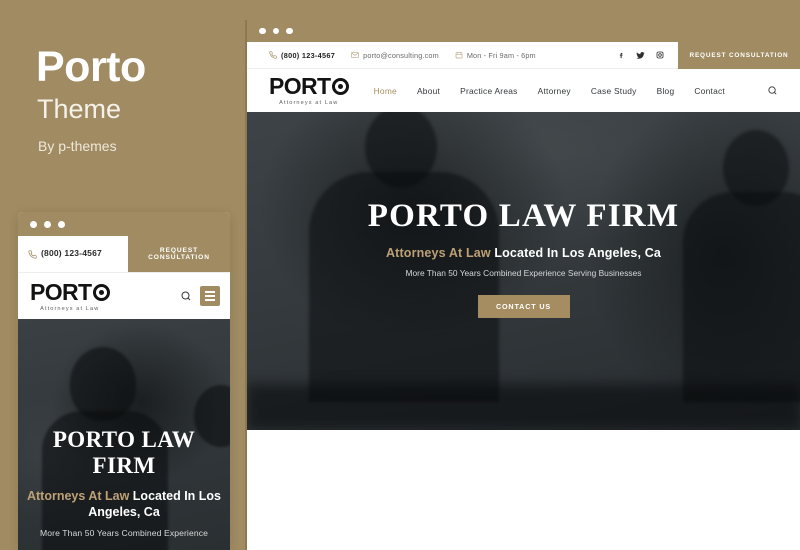 The image size is (800, 550). What do you see at coordinates (709, 91) in the screenshot?
I see `nav-item-contact: Contact` at bounding box center [709, 91].